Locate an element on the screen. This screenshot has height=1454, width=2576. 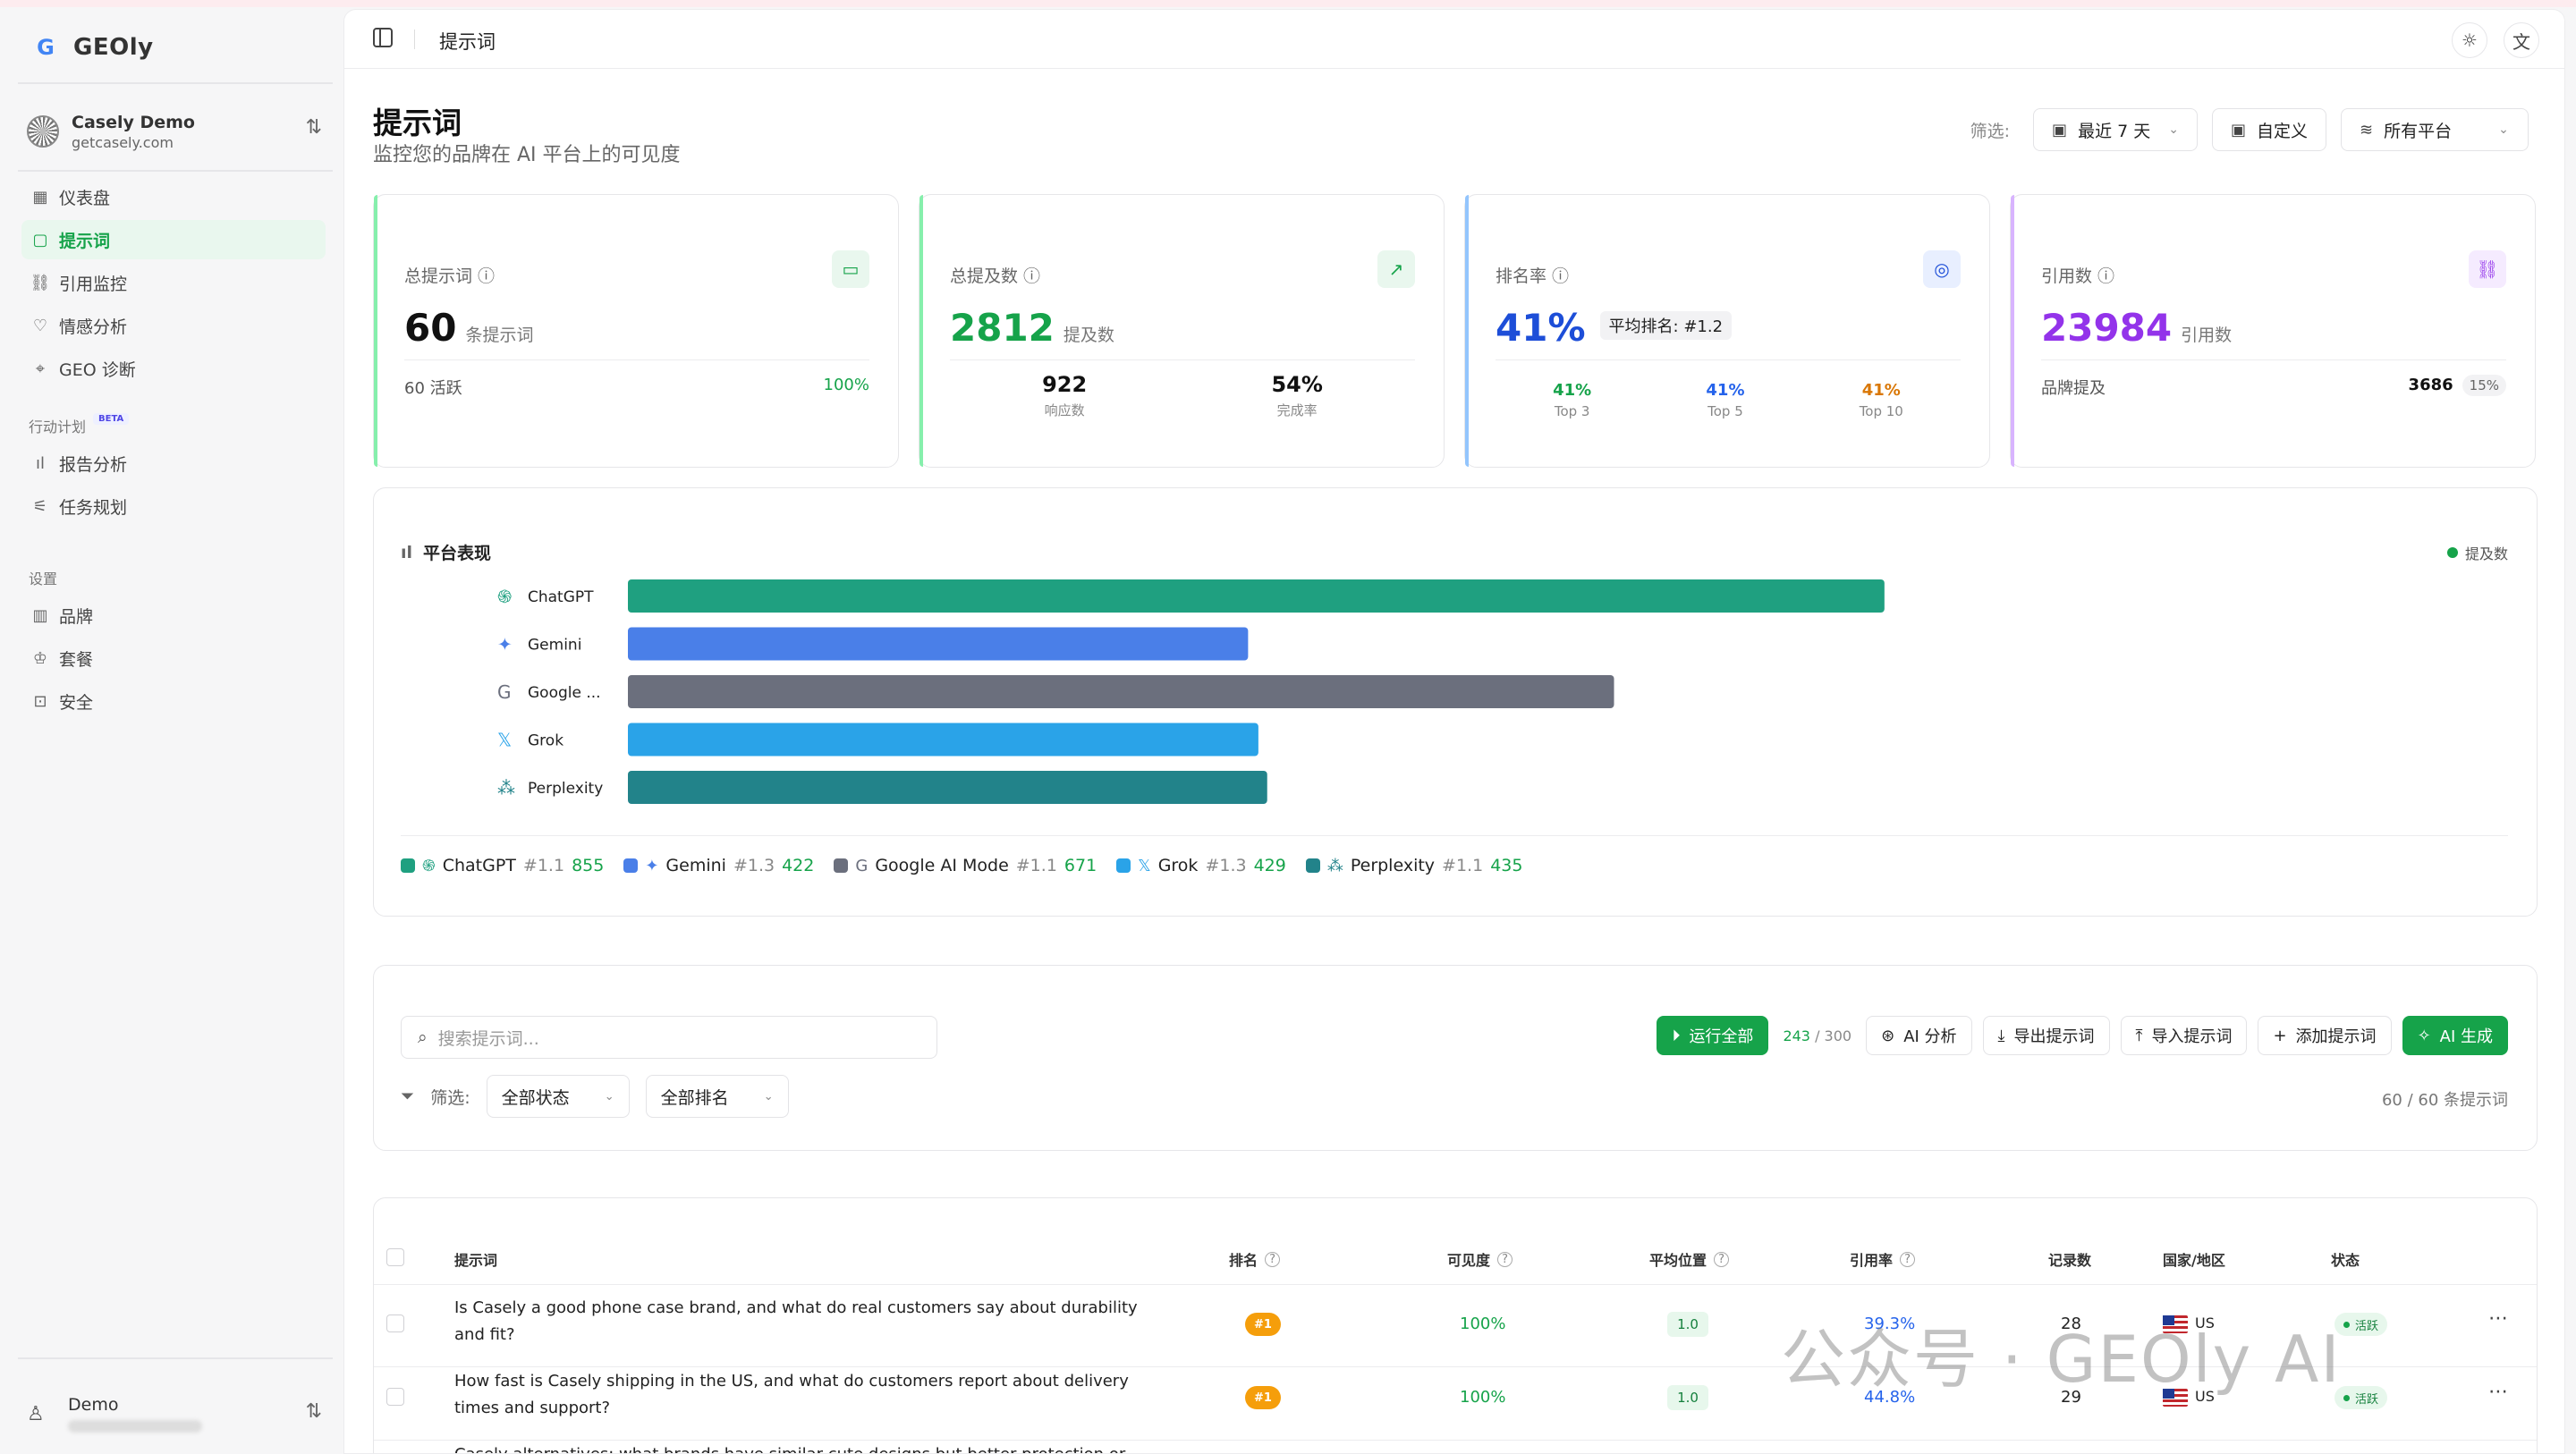
status-select: 全部状态 ⌄ is located at coordinates (558, 1096).